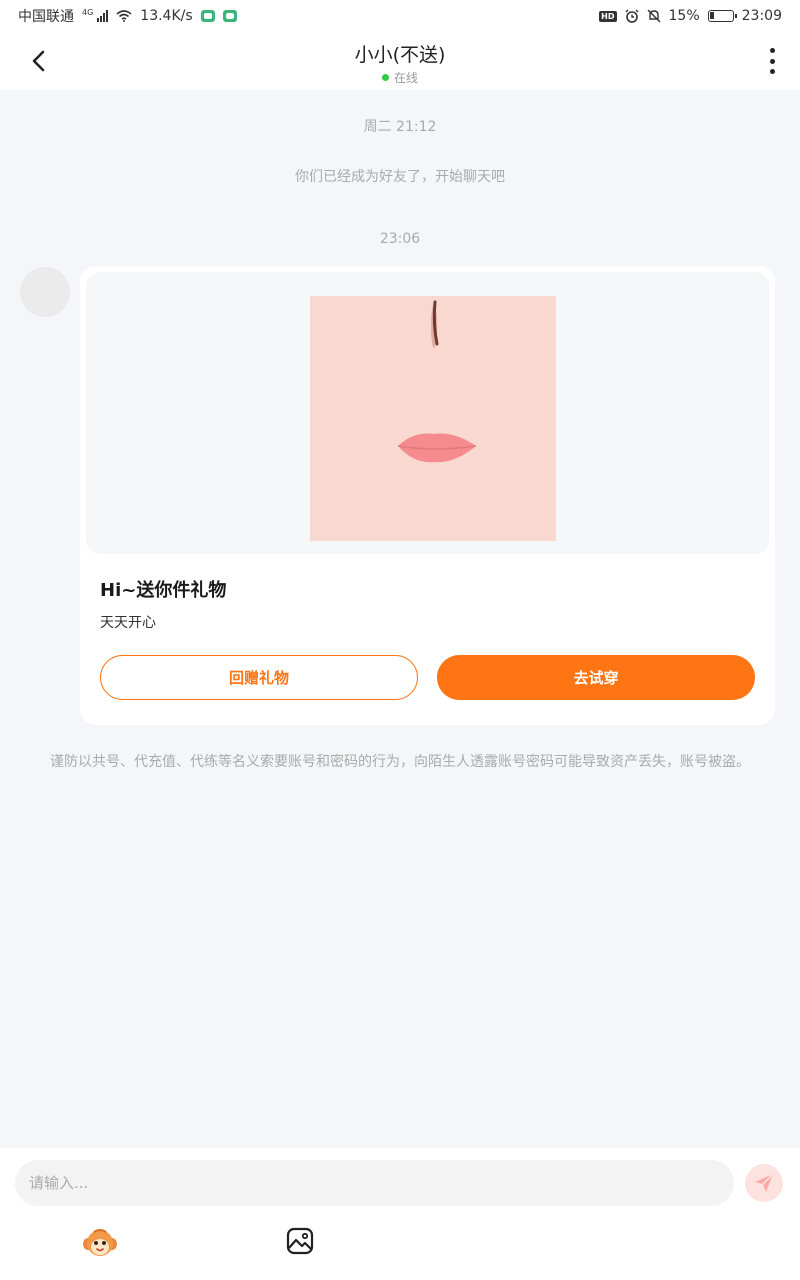  I want to click on status-bar: 中国联通 4G 13.4K/s HD 15% 23:09, so click(400, 16).